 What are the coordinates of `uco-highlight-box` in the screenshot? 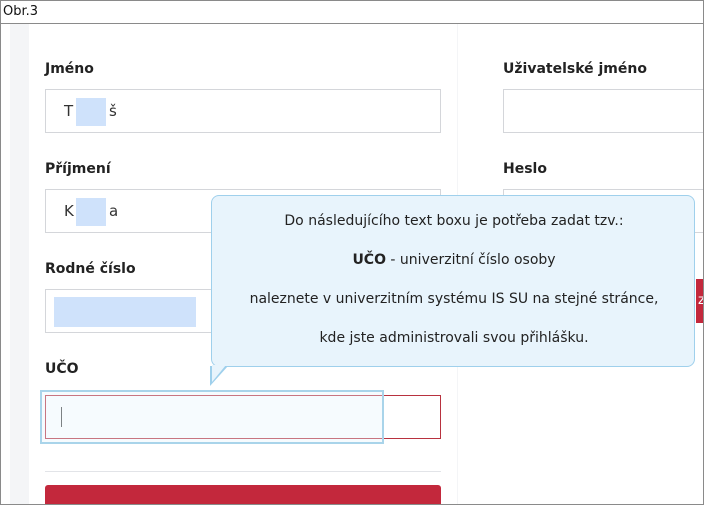 It's located at (212, 417).